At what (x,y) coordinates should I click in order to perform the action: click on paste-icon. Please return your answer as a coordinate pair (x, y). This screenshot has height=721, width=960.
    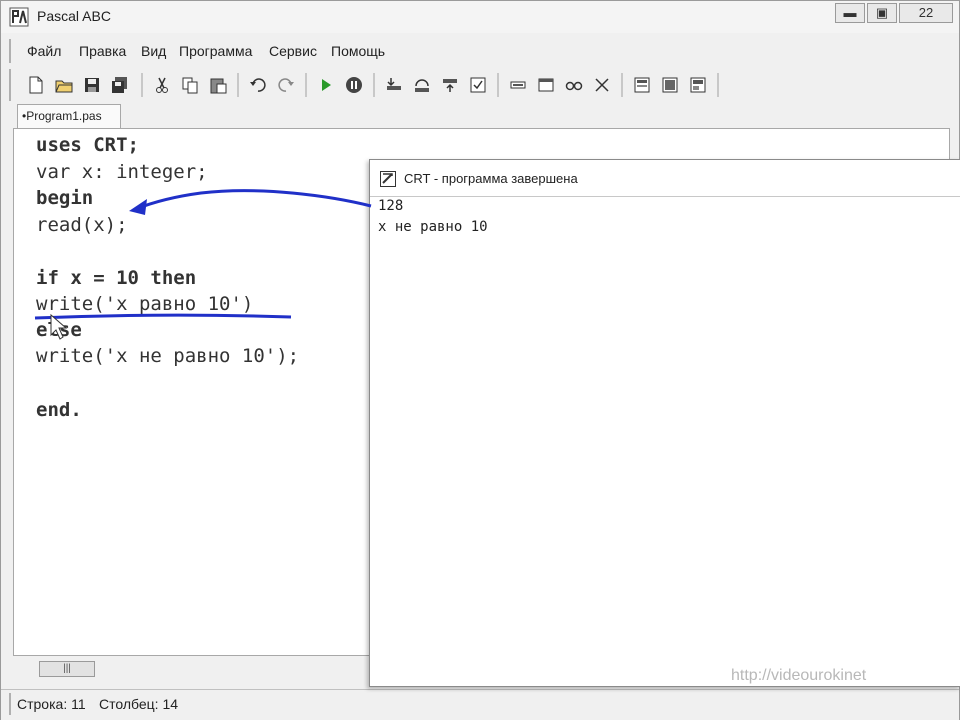
    Looking at the image, I should click on (218, 86).